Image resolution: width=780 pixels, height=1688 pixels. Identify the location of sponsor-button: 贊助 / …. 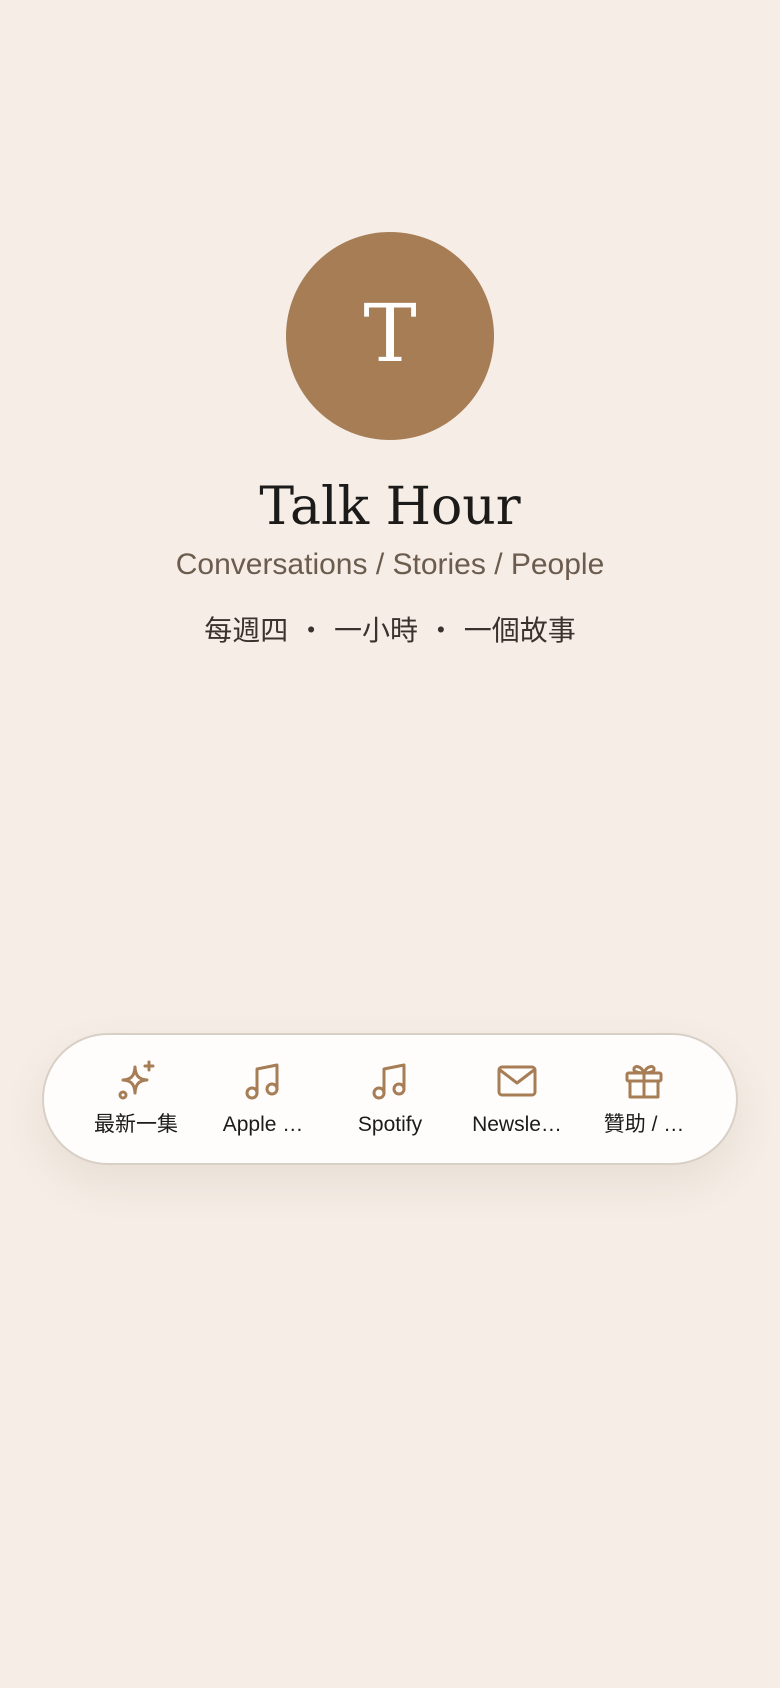
(644, 1099).